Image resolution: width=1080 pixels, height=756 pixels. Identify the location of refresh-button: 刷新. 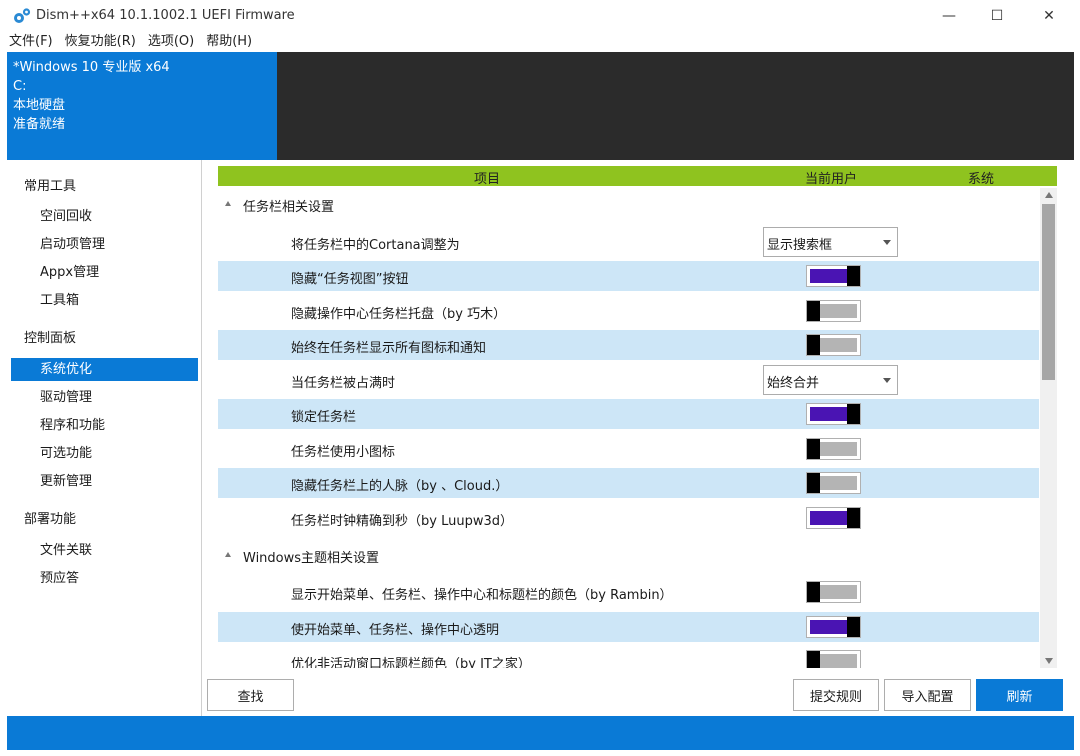
(1019, 695).